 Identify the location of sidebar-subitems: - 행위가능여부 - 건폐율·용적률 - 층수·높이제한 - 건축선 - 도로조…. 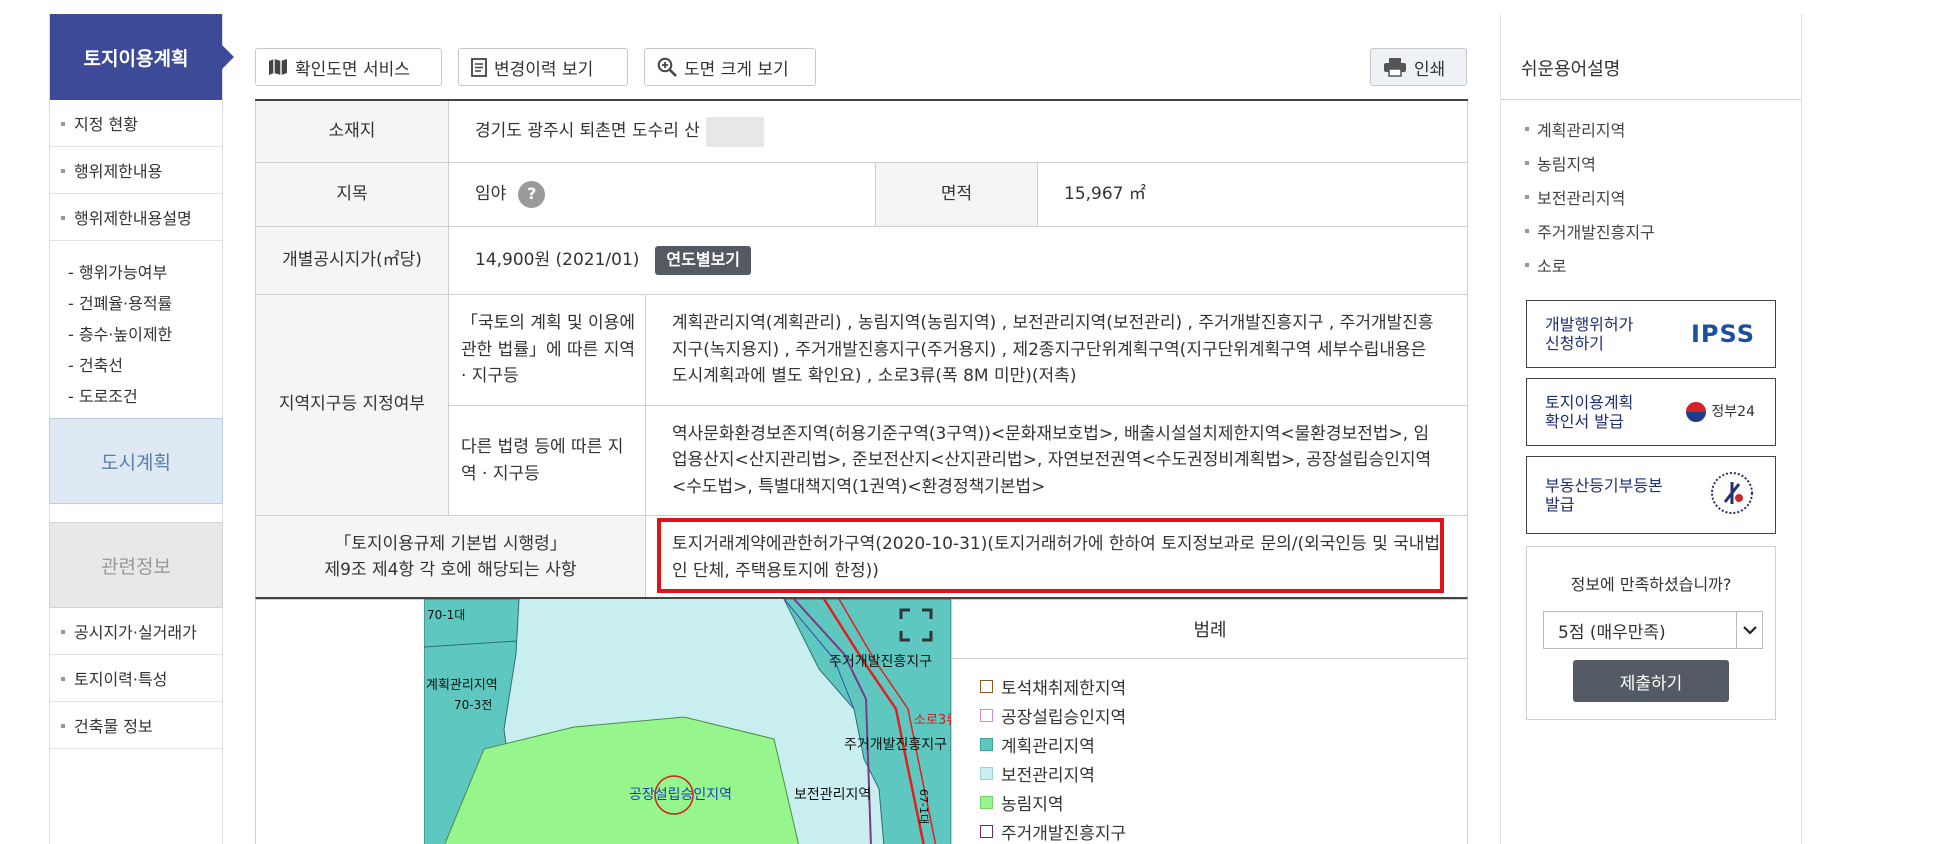
(136, 329).